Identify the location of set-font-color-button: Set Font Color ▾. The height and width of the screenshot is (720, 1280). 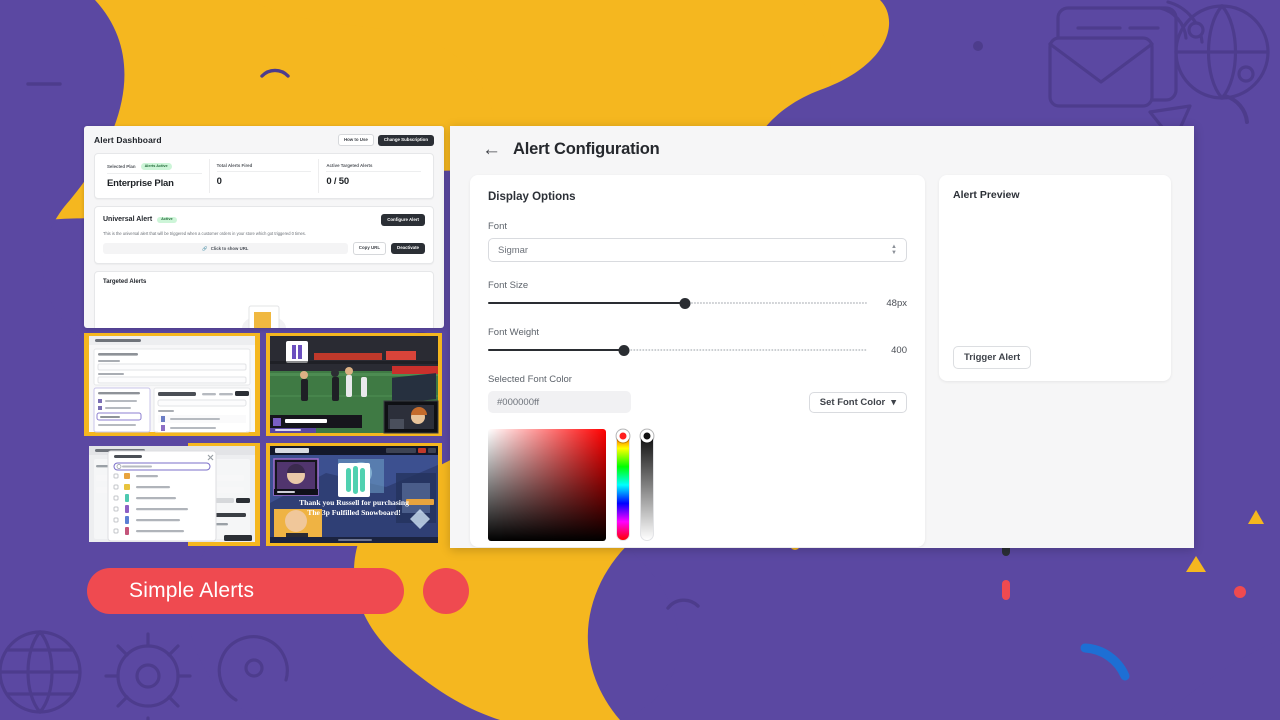
(857, 402).